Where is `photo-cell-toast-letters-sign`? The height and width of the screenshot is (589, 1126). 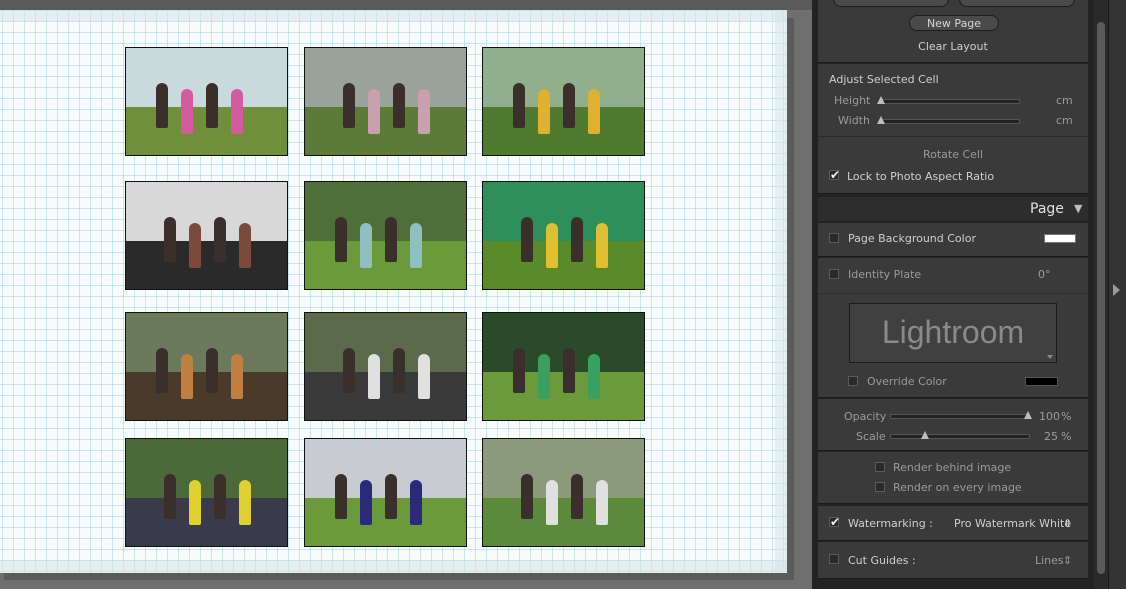
photo-cell-toast-letters-sign is located at coordinates (385, 235).